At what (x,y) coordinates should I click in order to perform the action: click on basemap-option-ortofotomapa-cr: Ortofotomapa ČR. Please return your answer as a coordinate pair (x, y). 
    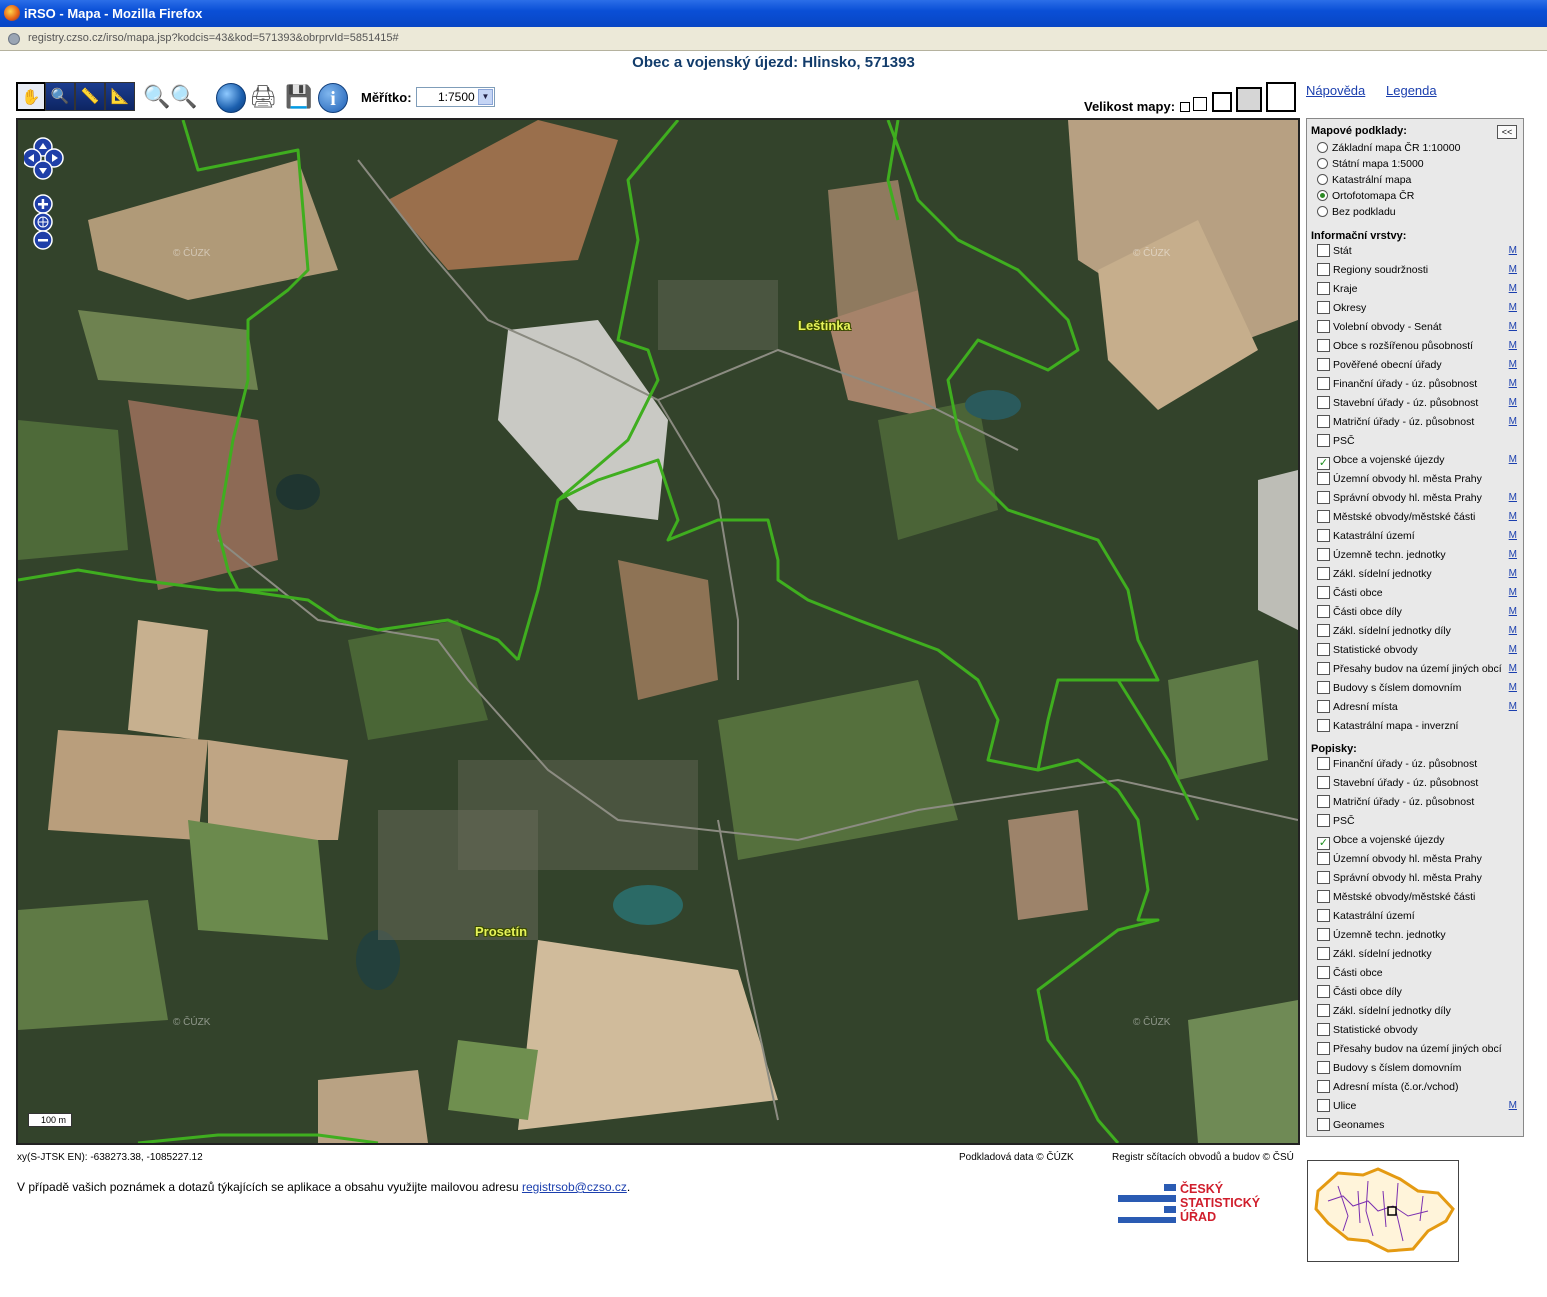
    Looking at the image, I should click on (1419, 196).